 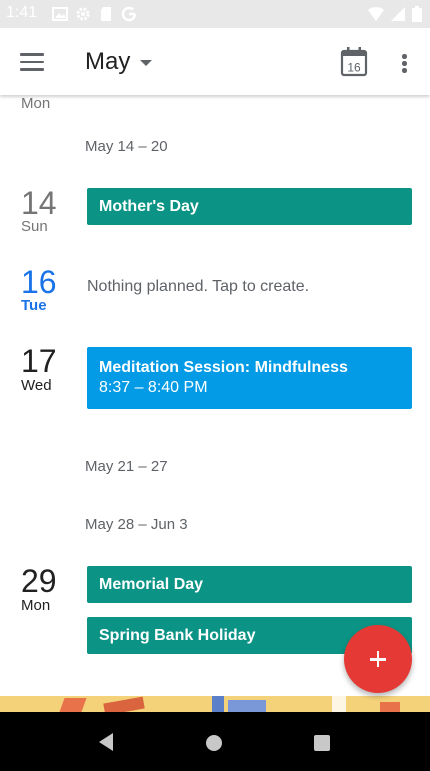 I want to click on month-title: May, so click(x=108, y=61).